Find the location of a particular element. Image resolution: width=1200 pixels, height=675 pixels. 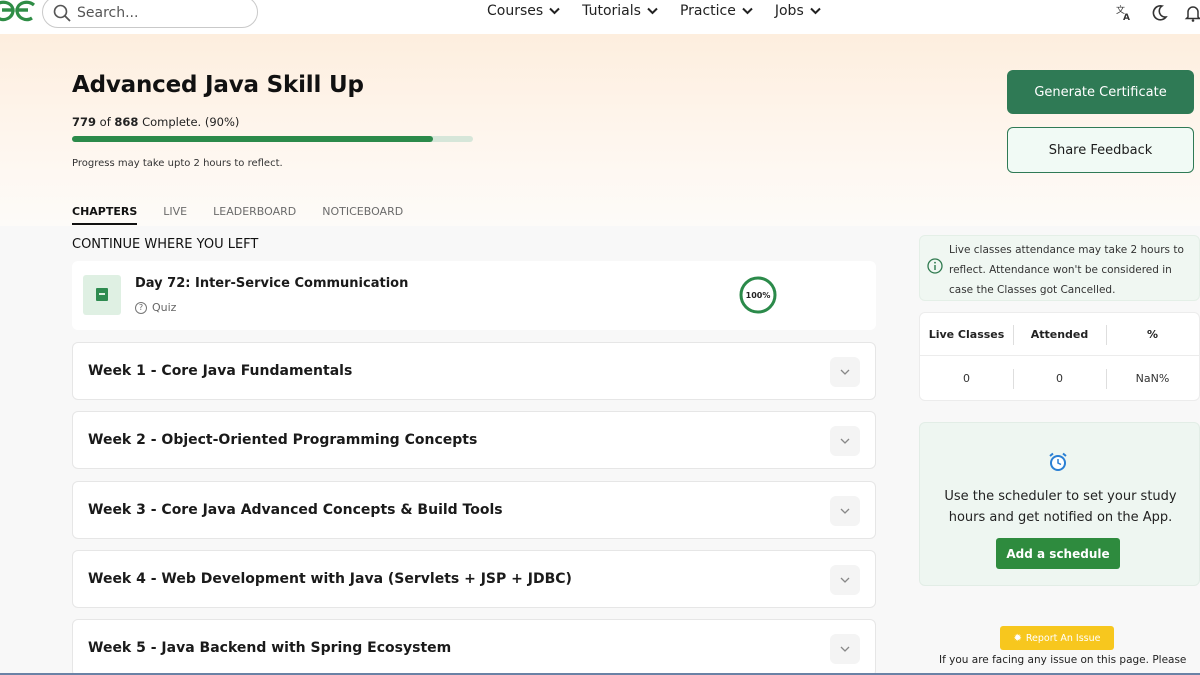

quiz-tile-icon is located at coordinates (102, 295).